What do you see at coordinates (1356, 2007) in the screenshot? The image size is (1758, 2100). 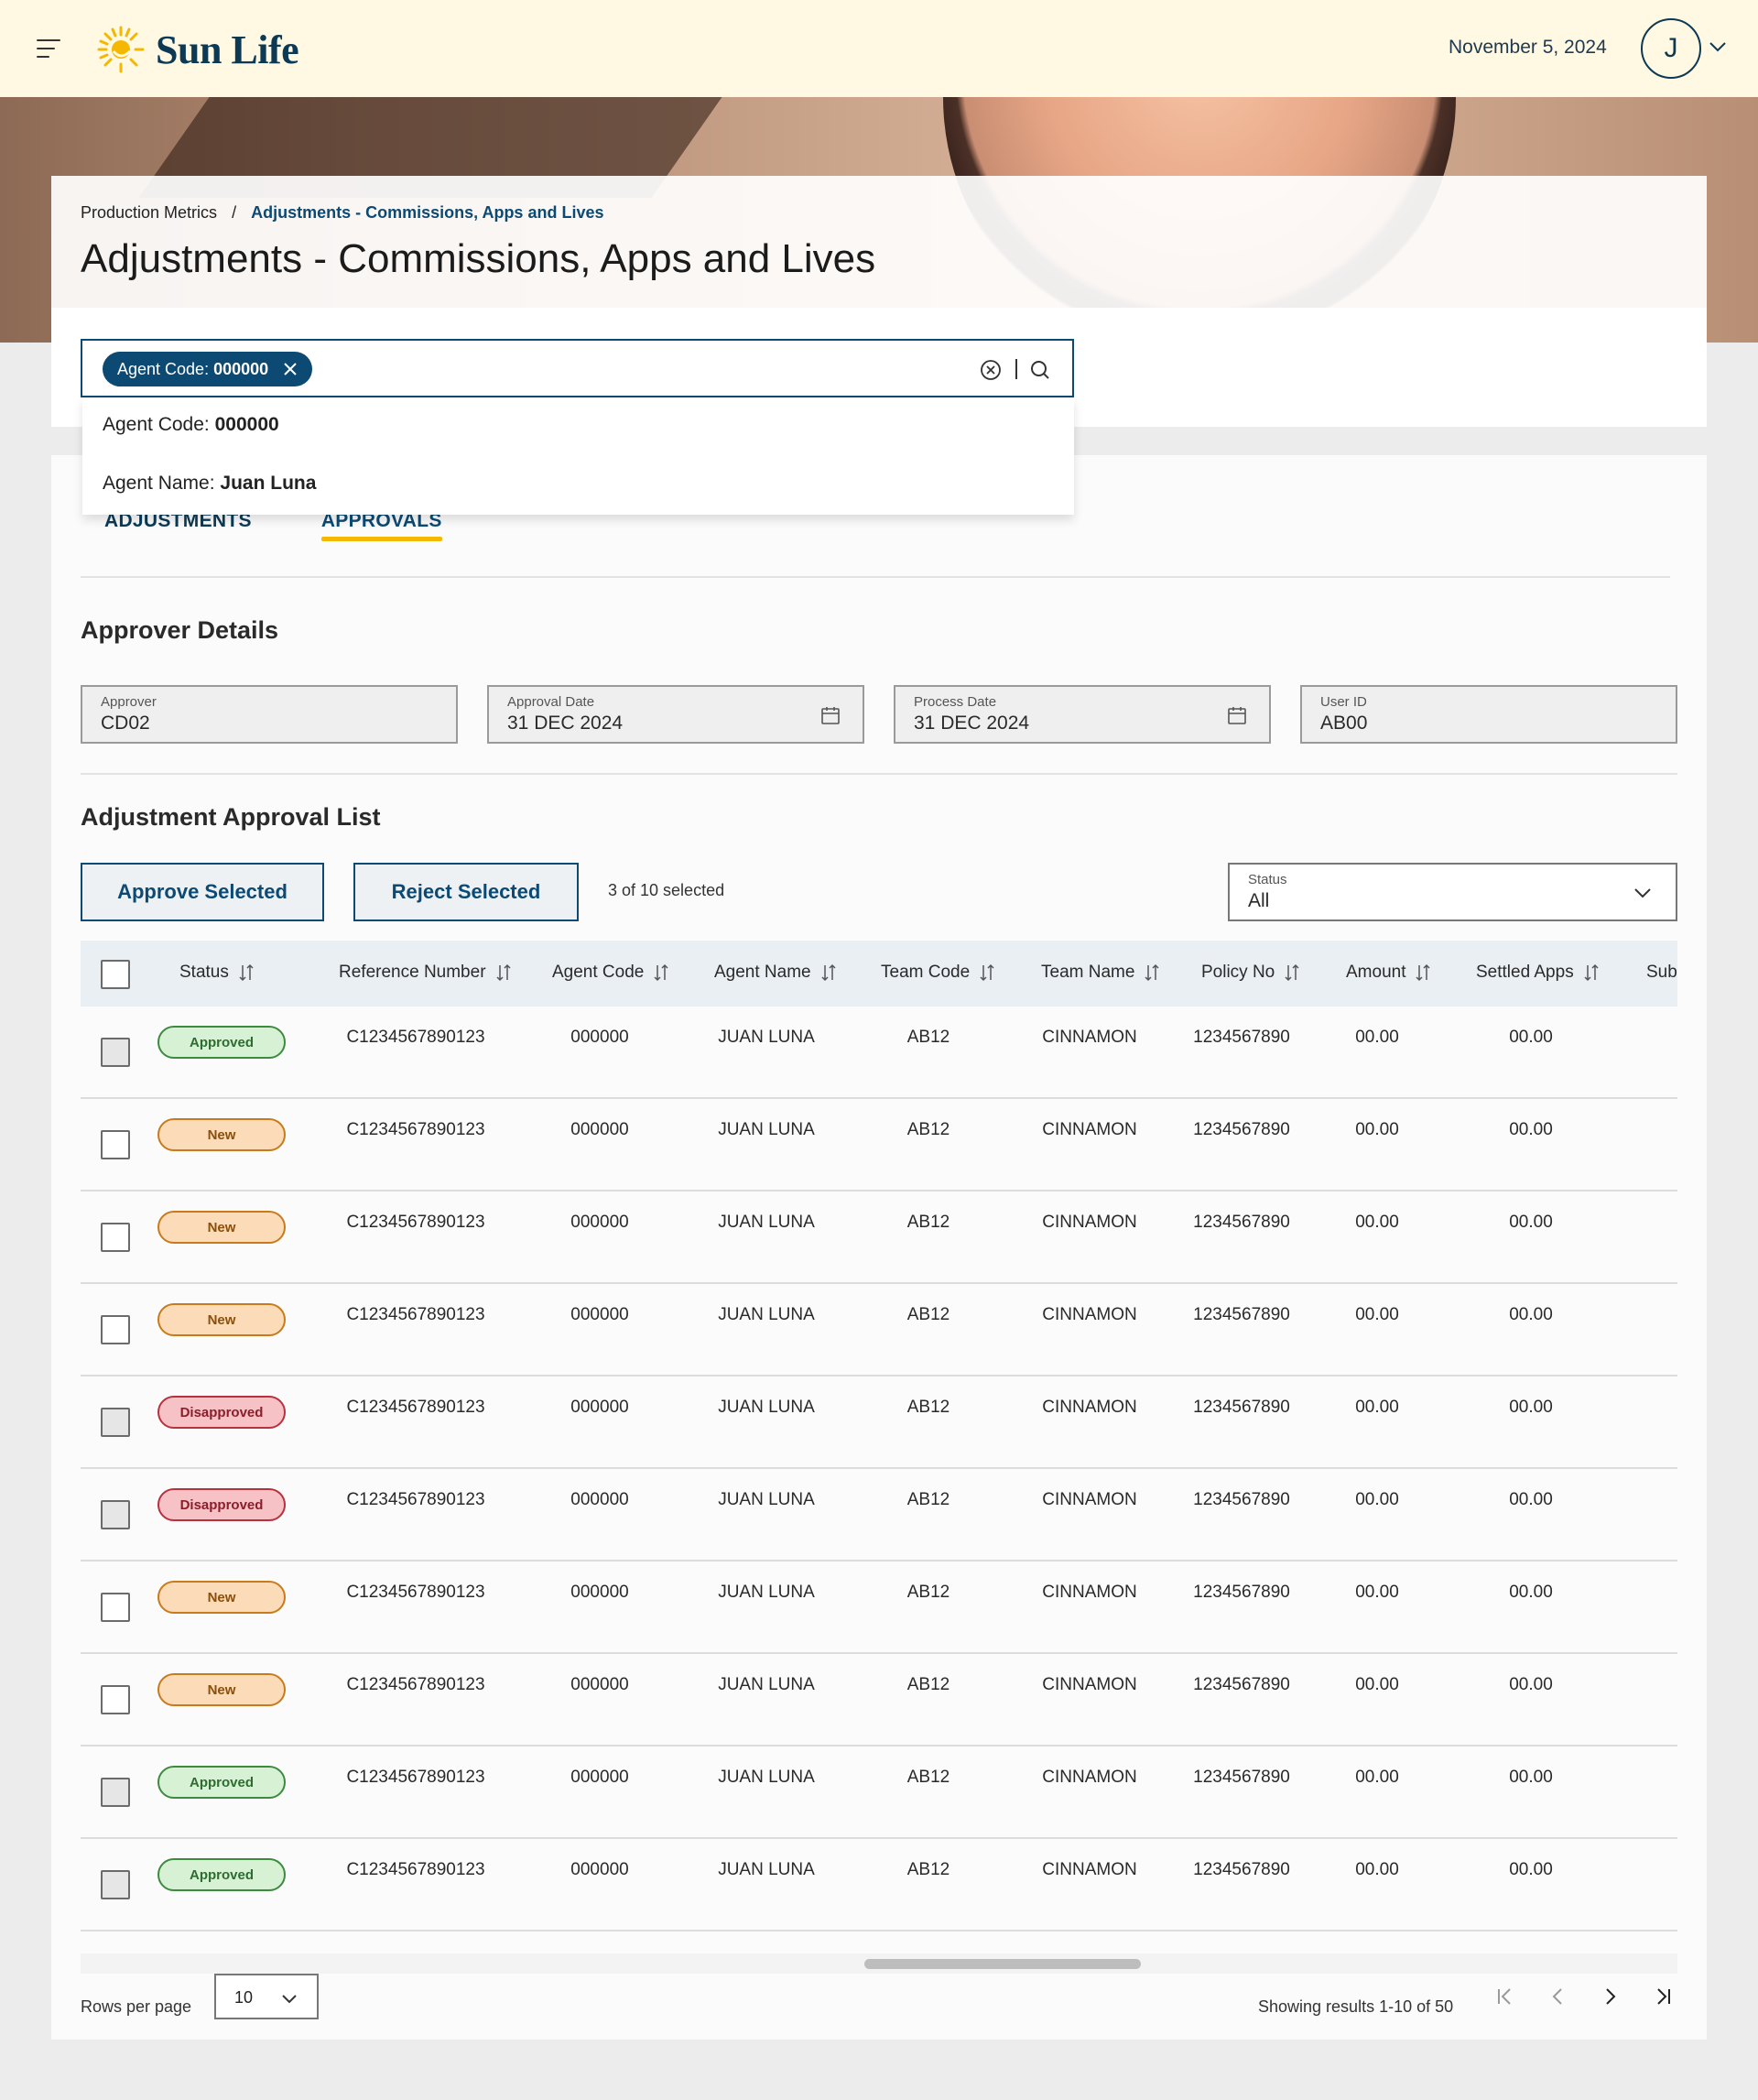 I see `results-count: Showing results 1-10 of 50` at bounding box center [1356, 2007].